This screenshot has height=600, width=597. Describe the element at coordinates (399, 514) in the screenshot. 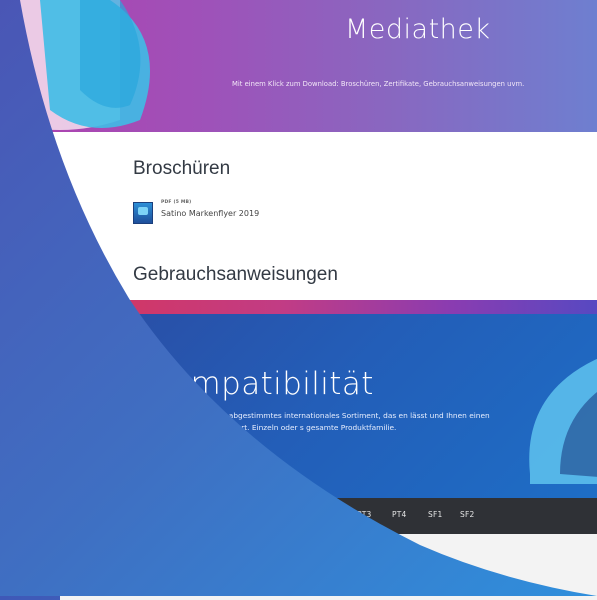

I see `nav-item-pt4: PT4` at that location.